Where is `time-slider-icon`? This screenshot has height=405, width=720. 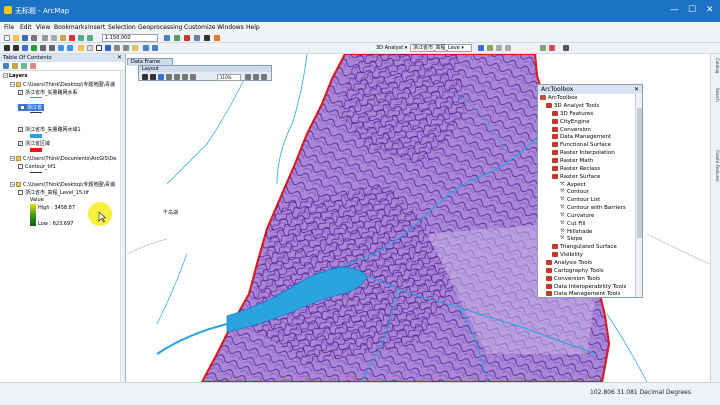 time-slider-icon is located at coordinates (146, 48).